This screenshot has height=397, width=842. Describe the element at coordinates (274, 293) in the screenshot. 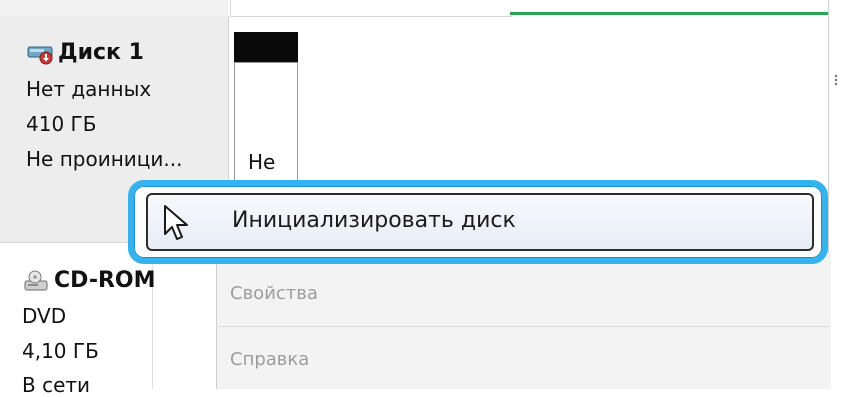

I see `menu-item-properties: Свойства` at that location.